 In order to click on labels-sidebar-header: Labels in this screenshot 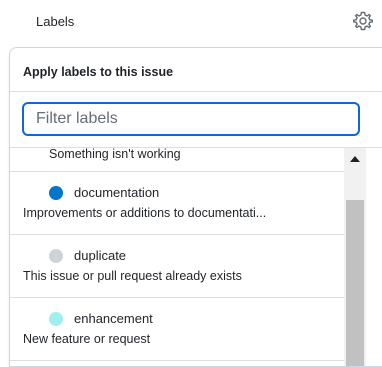, I will do `click(191, 22)`.